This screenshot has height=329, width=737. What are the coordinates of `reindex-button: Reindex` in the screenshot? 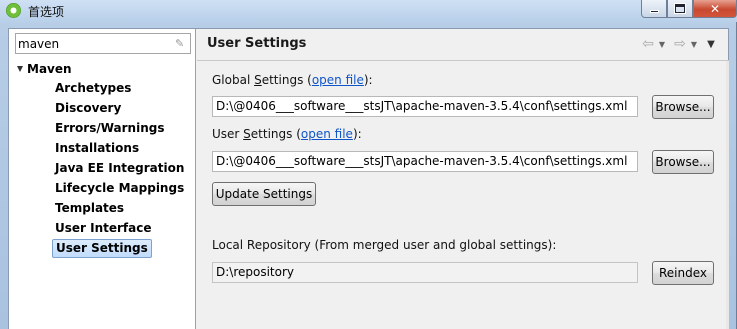 It's located at (683, 273).